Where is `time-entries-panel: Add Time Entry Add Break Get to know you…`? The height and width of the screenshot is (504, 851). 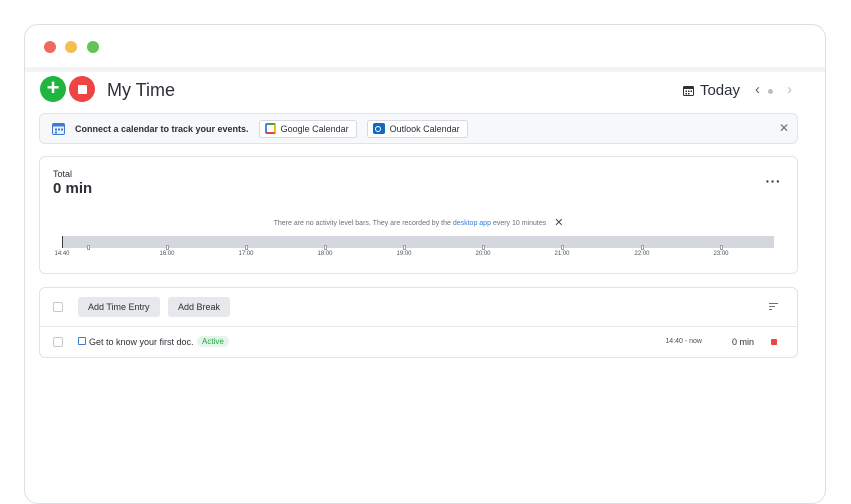
time-entries-panel: Add Time Entry Add Break Get to know you… is located at coordinates (418, 322).